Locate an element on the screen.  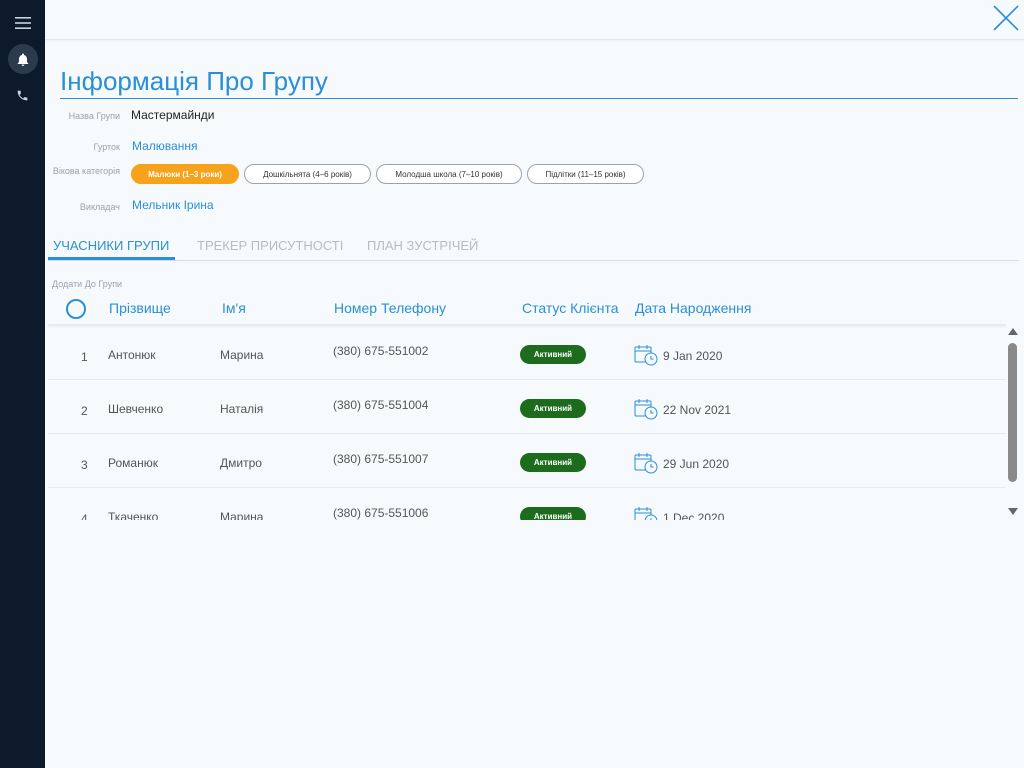
sidebar is located at coordinates (22, 384).